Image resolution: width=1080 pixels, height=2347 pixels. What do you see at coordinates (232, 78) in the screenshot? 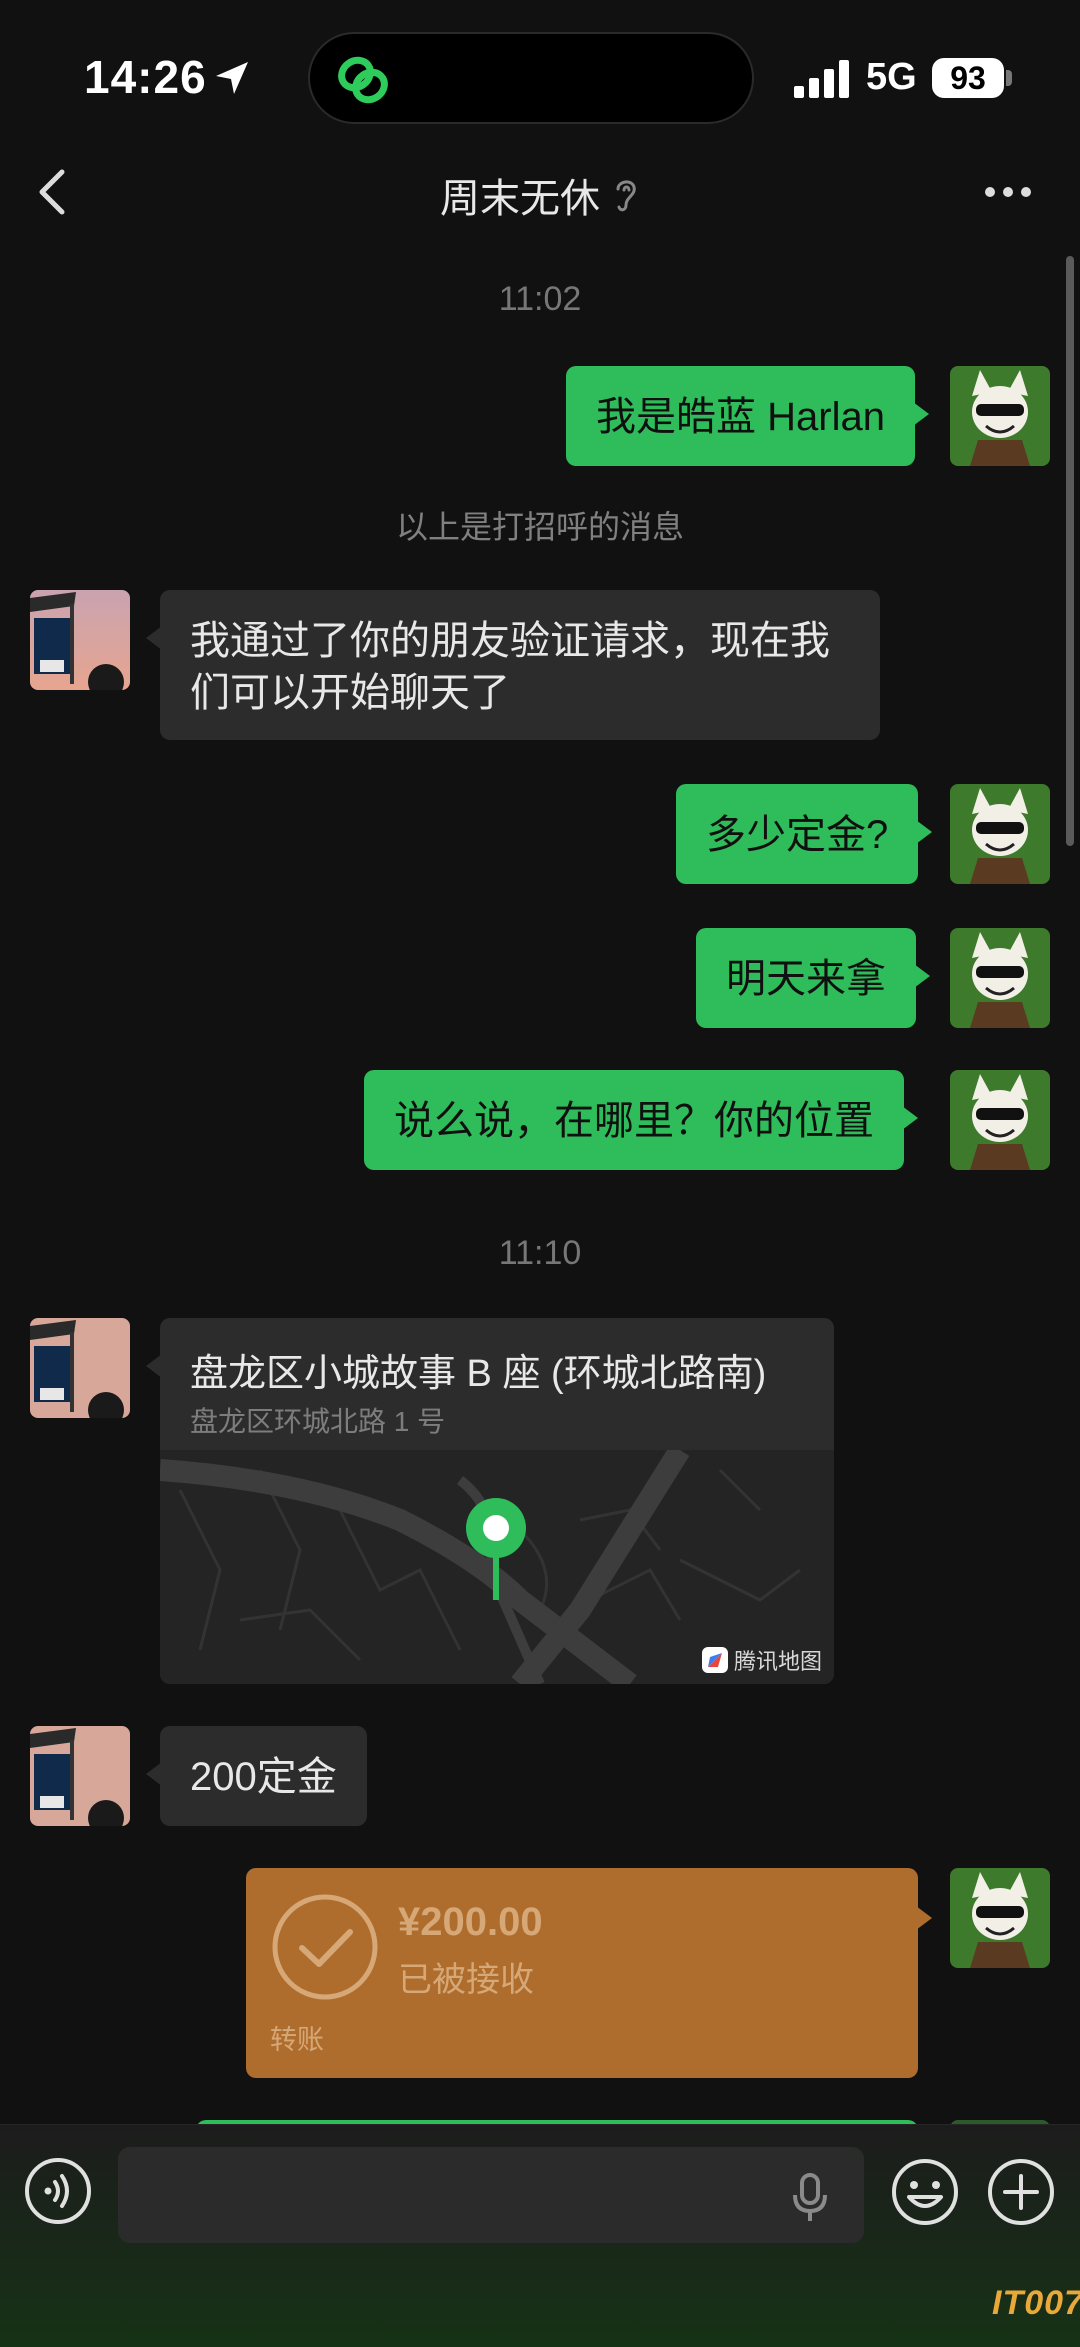
I see `location-arrow-icon` at bounding box center [232, 78].